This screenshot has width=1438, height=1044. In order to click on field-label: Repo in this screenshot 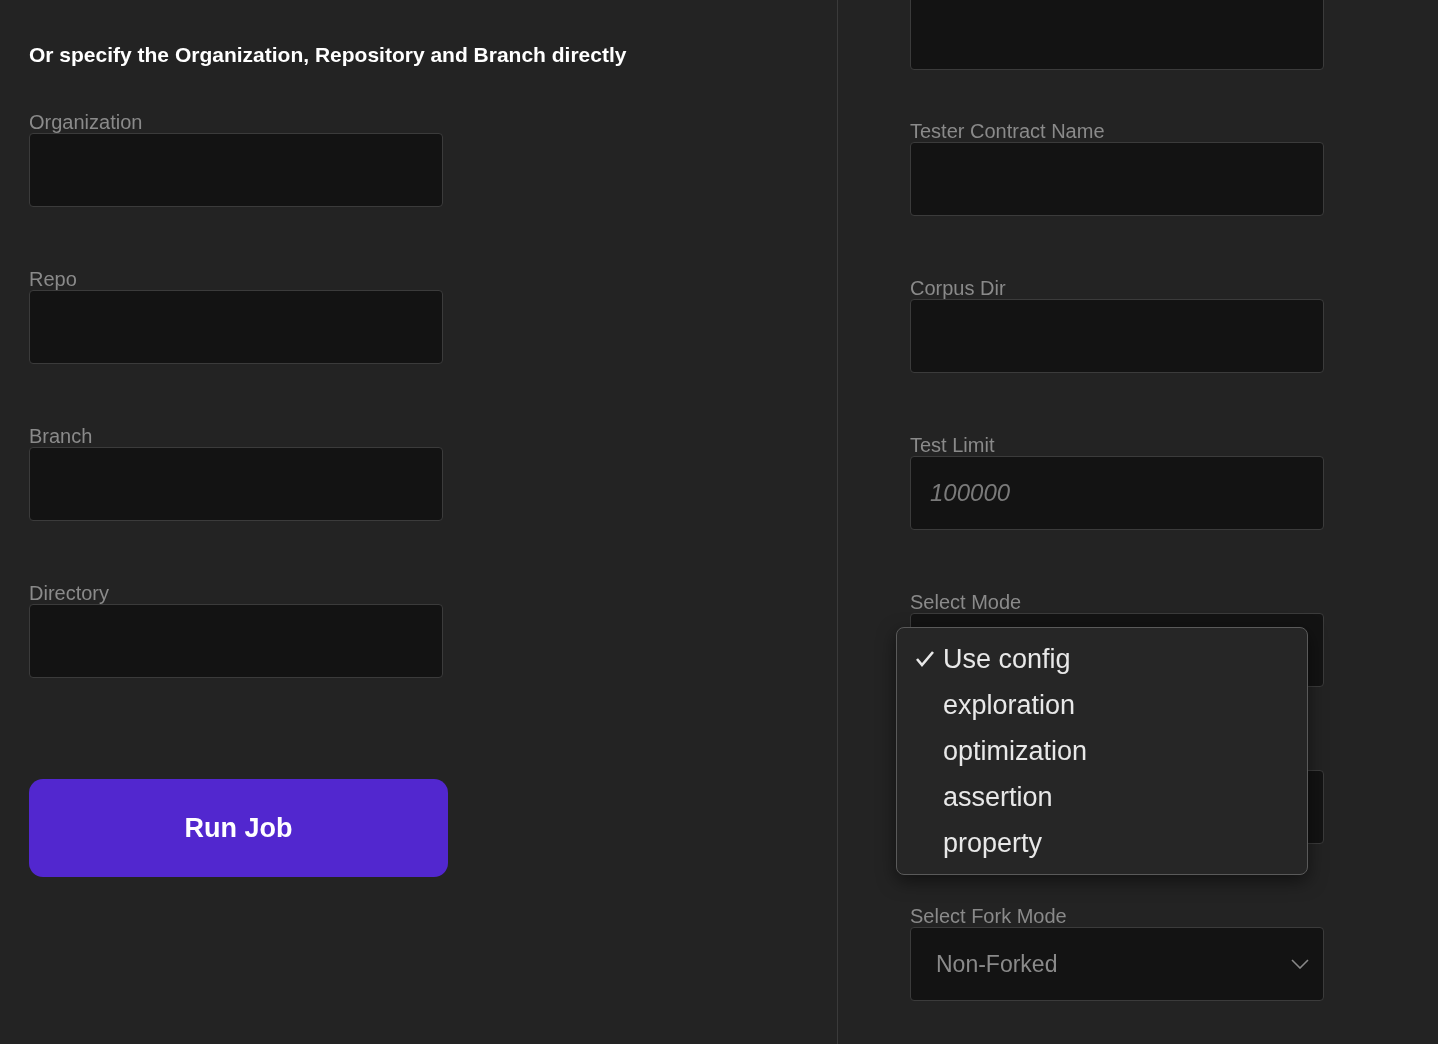, I will do `click(53, 279)`.